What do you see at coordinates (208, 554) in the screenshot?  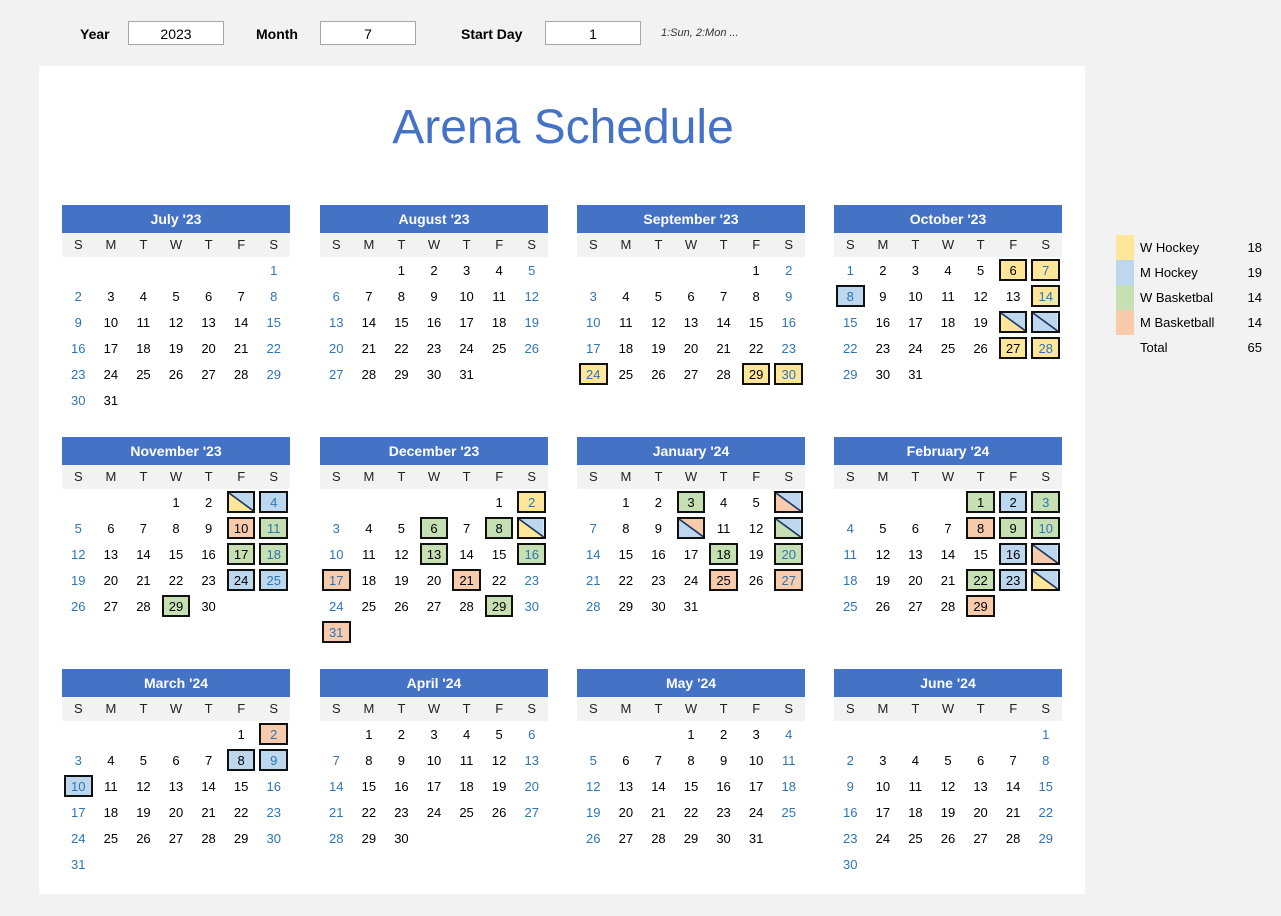 I see `day-cell: 16` at bounding box center [208, 554].